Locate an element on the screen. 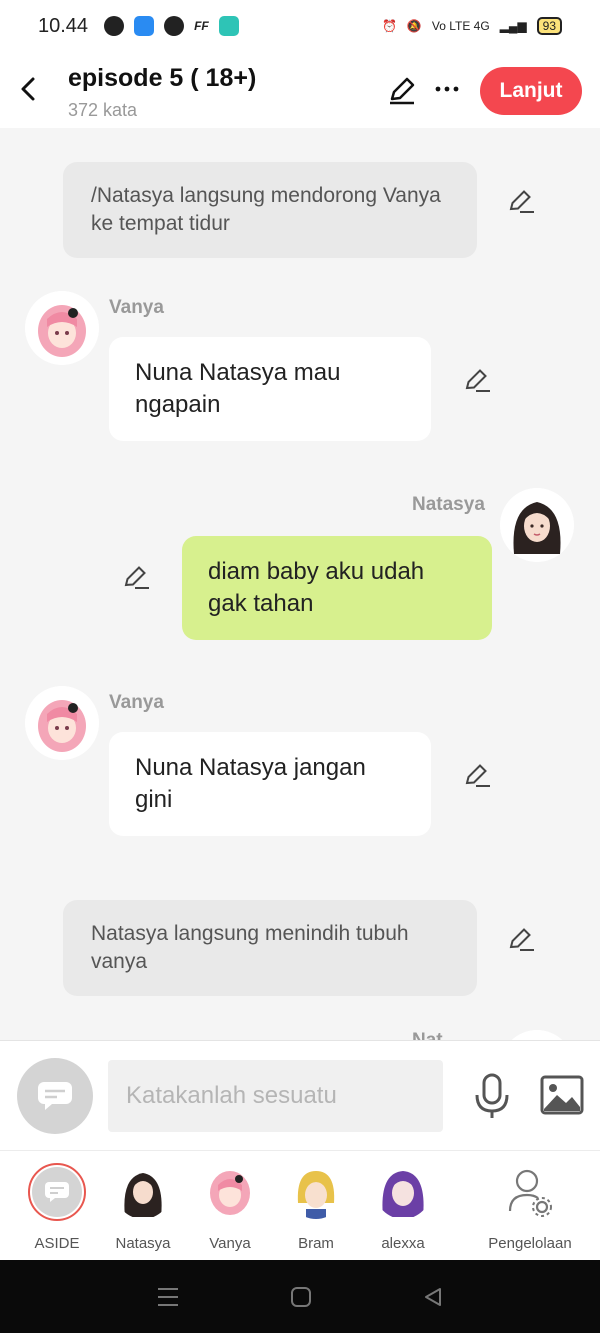 The image size is (600, 1333). narration-bubble: Natasya langsung menindih tubuh vanya is located at coordinates (270, 948).